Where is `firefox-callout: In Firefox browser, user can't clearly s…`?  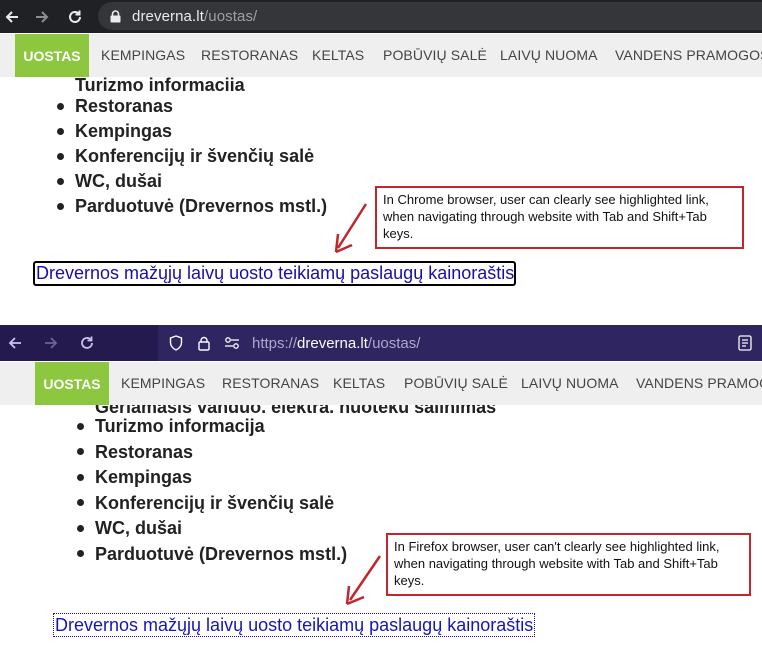
firefox-callout: In Firefox browser, user can't clearly s… is located at coordinates (568, 564).